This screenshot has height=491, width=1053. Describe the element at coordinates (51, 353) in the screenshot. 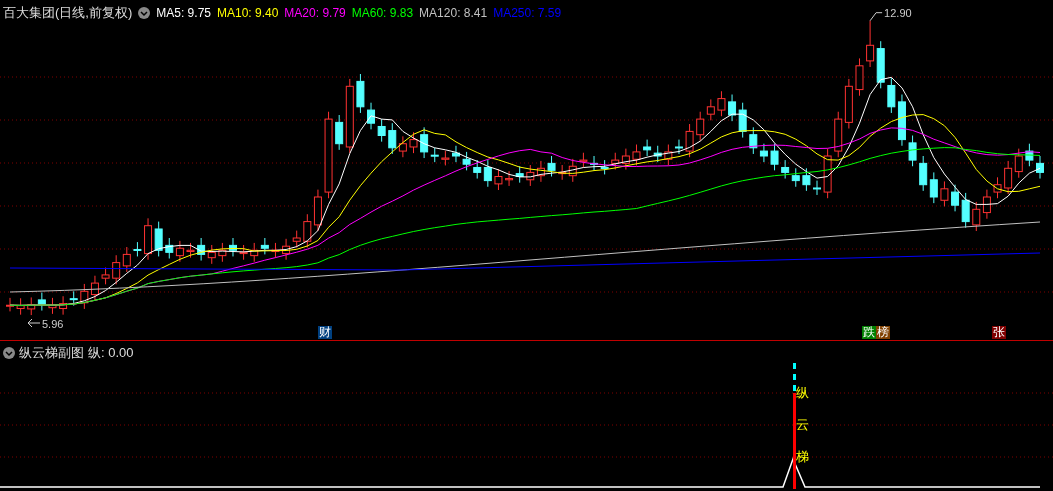

I see `indicator-title: 纵云梯副图` at that location.